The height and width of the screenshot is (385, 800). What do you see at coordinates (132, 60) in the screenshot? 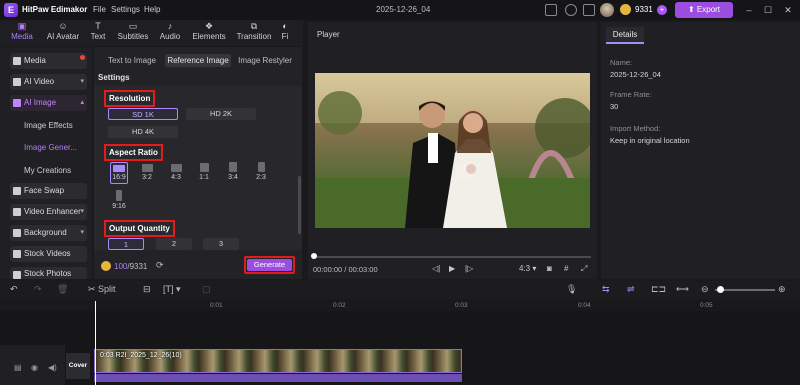
I see `tab-text-to-image: Text to Image` at bounding box center [132, 60].